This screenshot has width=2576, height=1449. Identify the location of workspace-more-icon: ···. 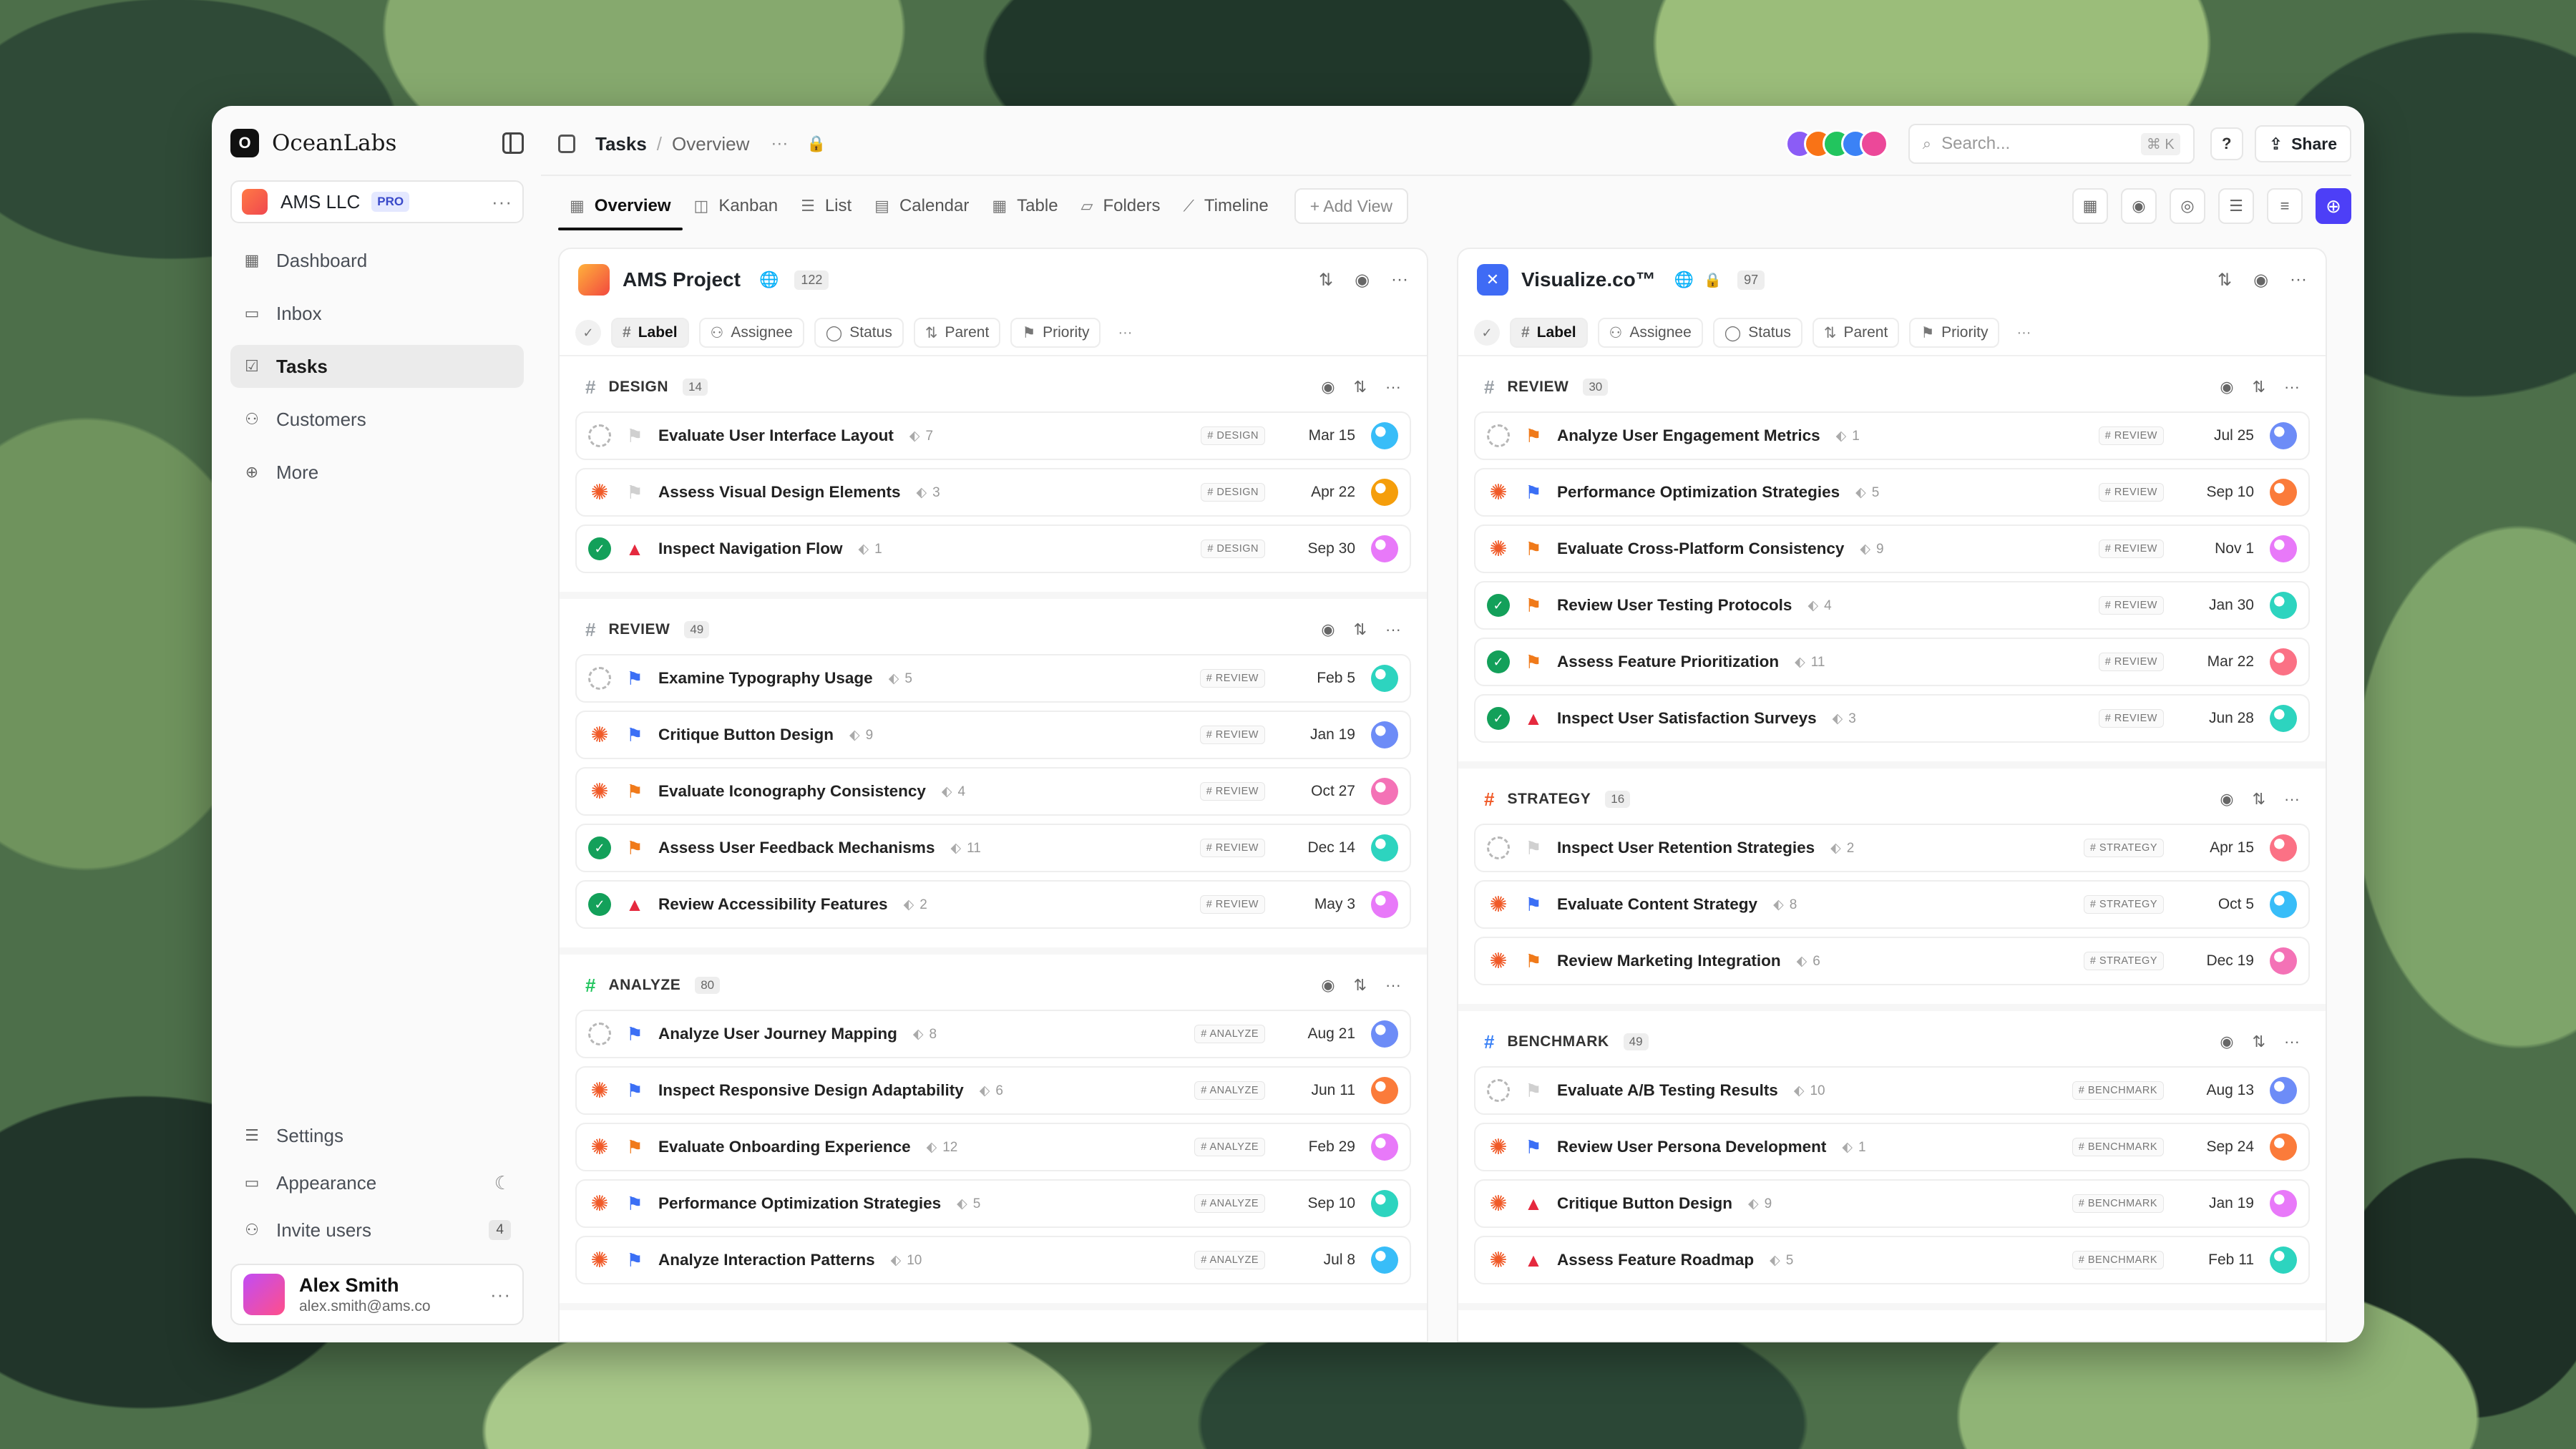
(502, 202).